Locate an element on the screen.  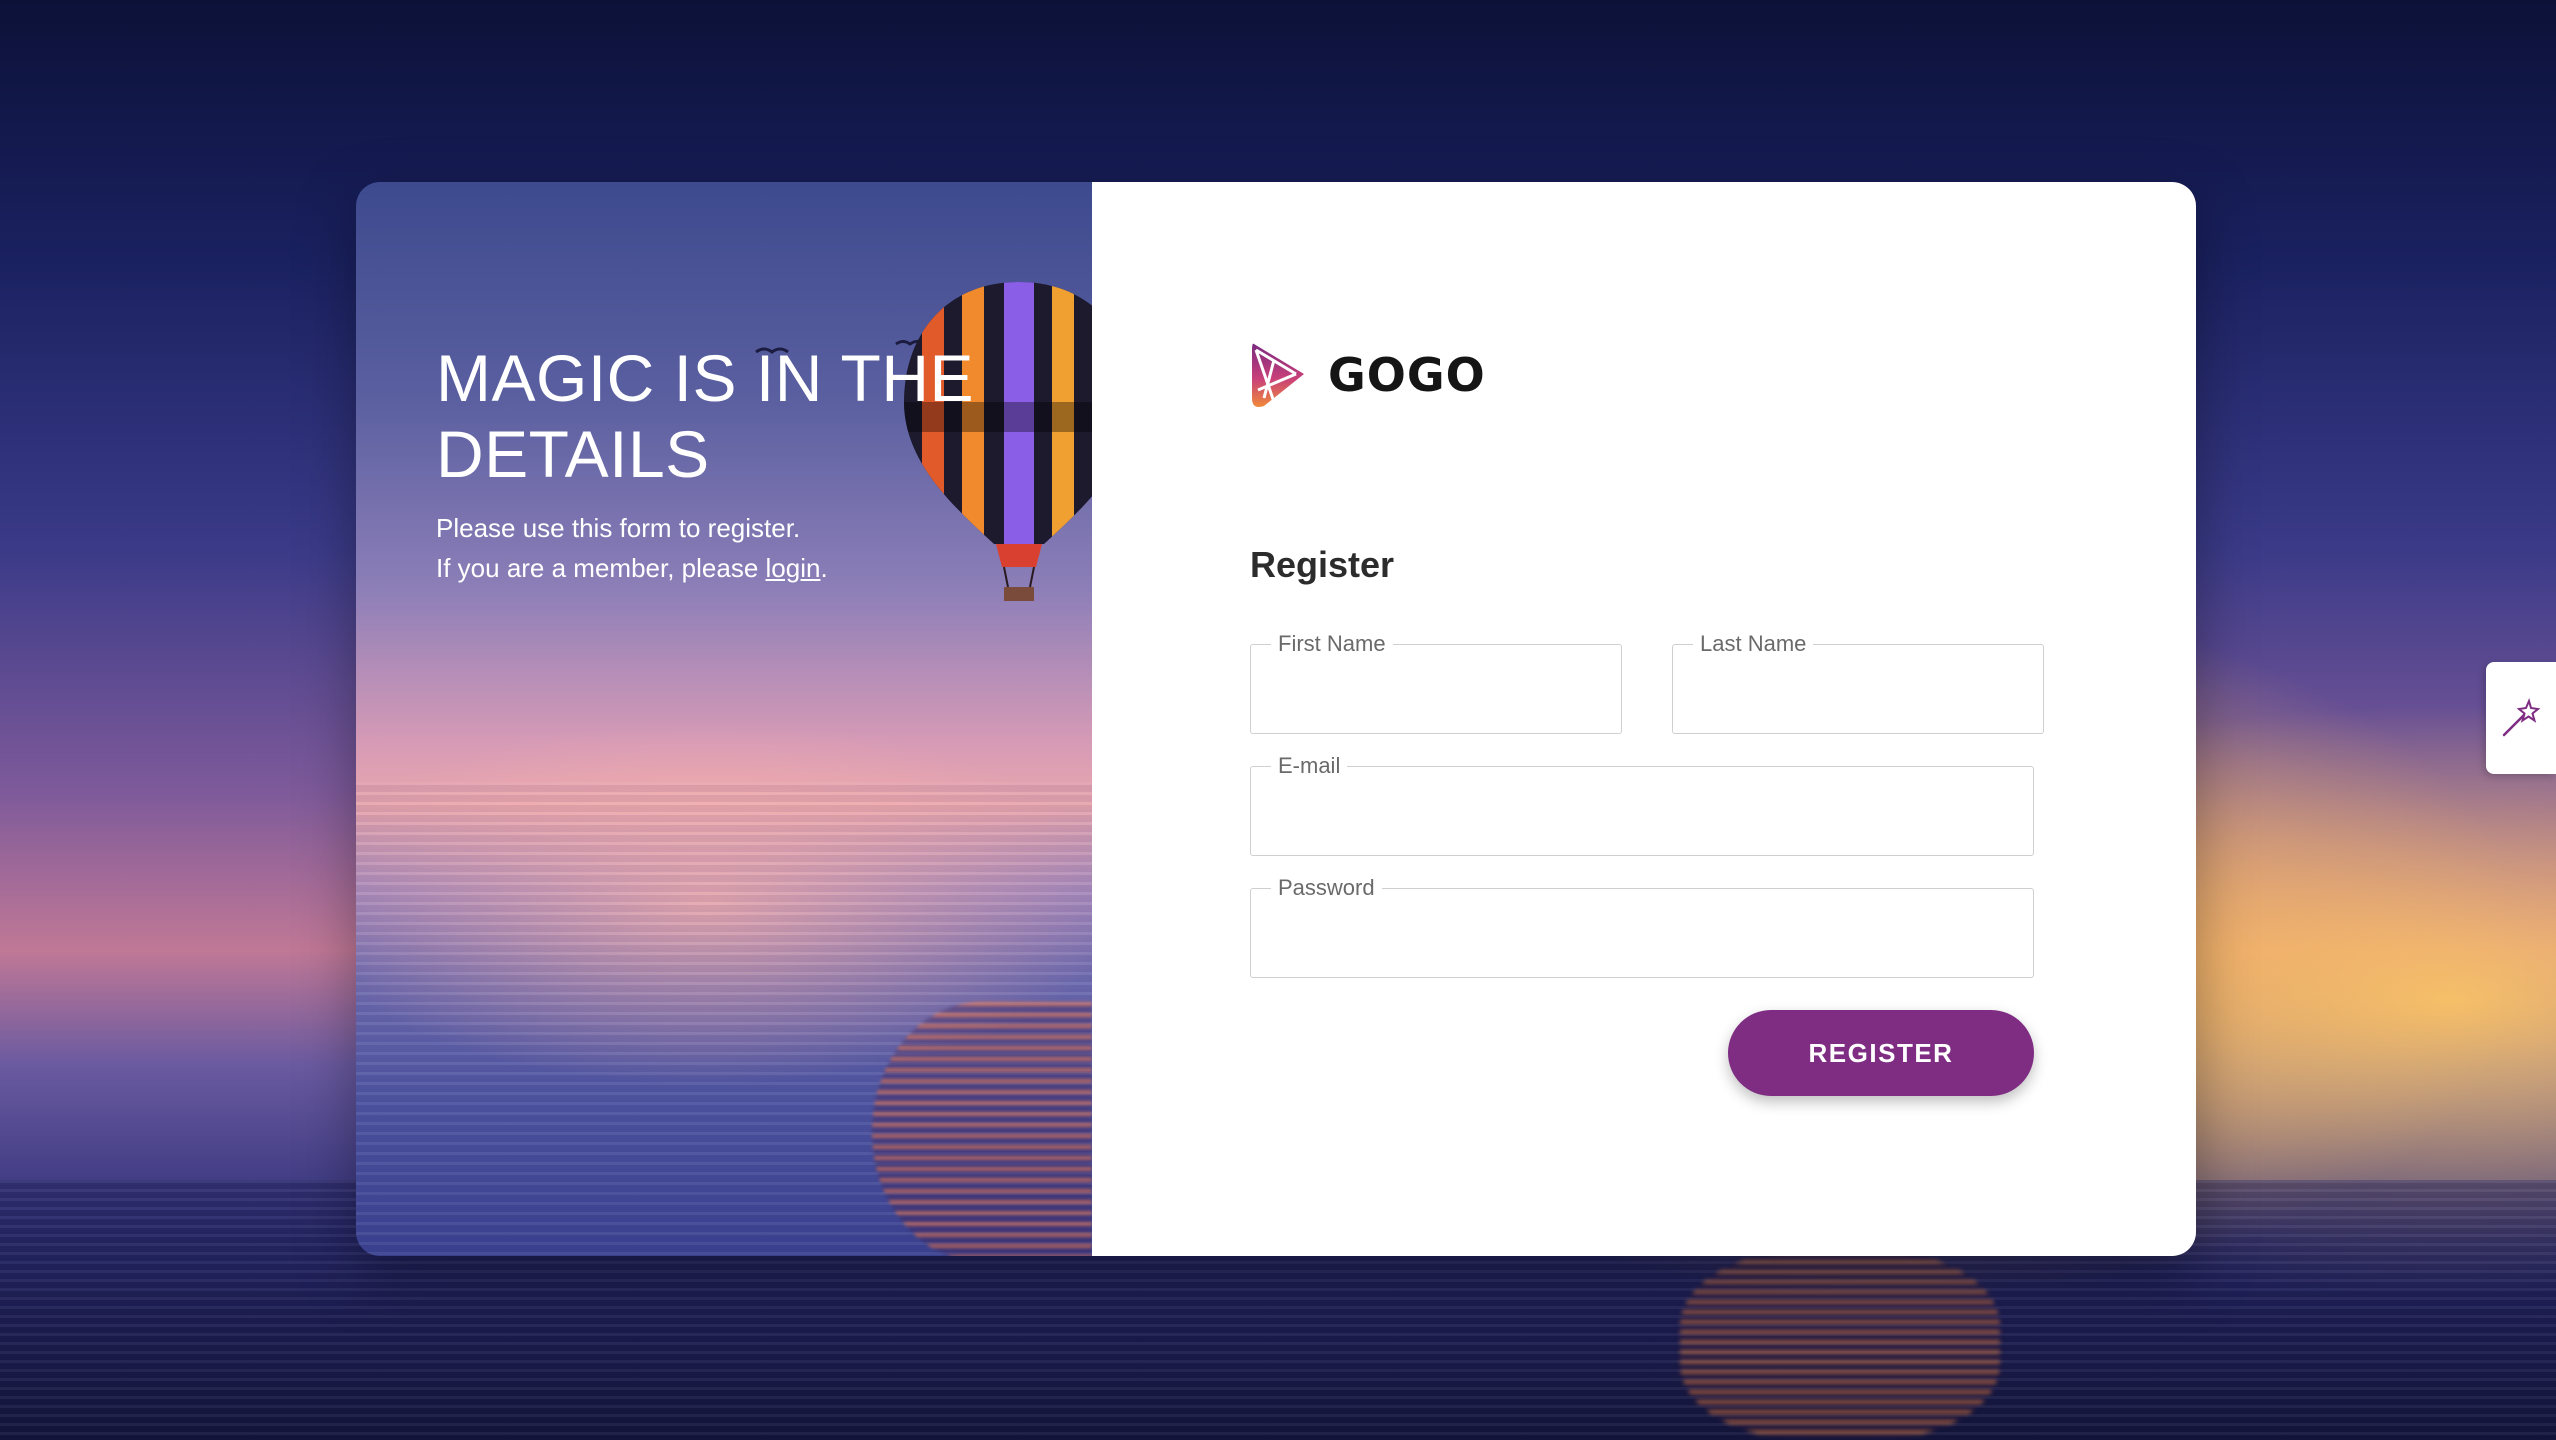
hero-line-2-suffix: . is located at coordinates (824, 568).